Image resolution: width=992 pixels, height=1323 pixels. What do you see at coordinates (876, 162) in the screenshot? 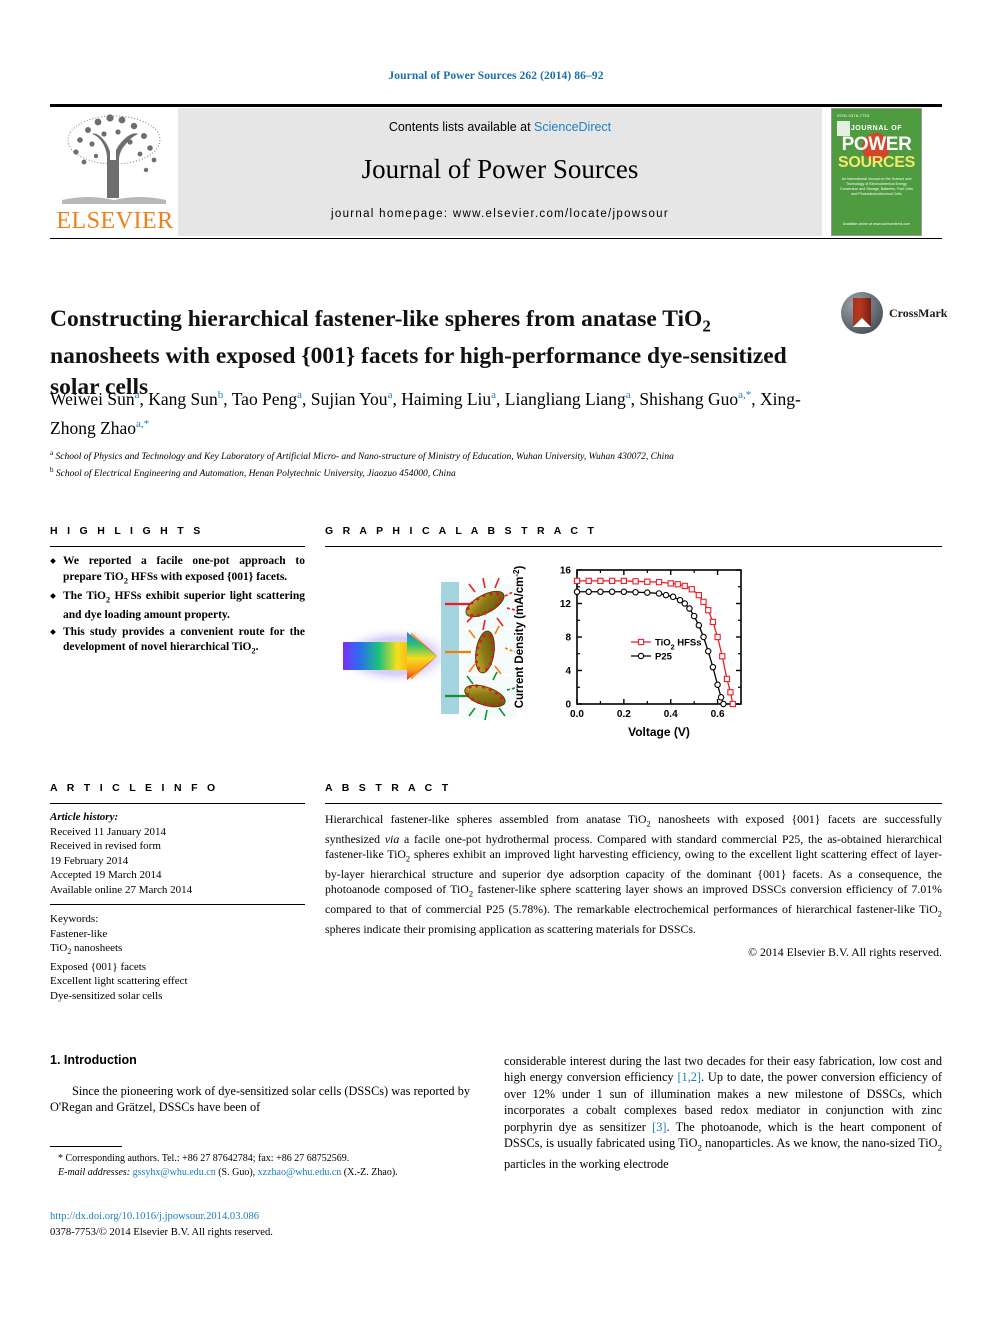
I see `cover-sources: SOURCES` at bounding box center [876, 162].